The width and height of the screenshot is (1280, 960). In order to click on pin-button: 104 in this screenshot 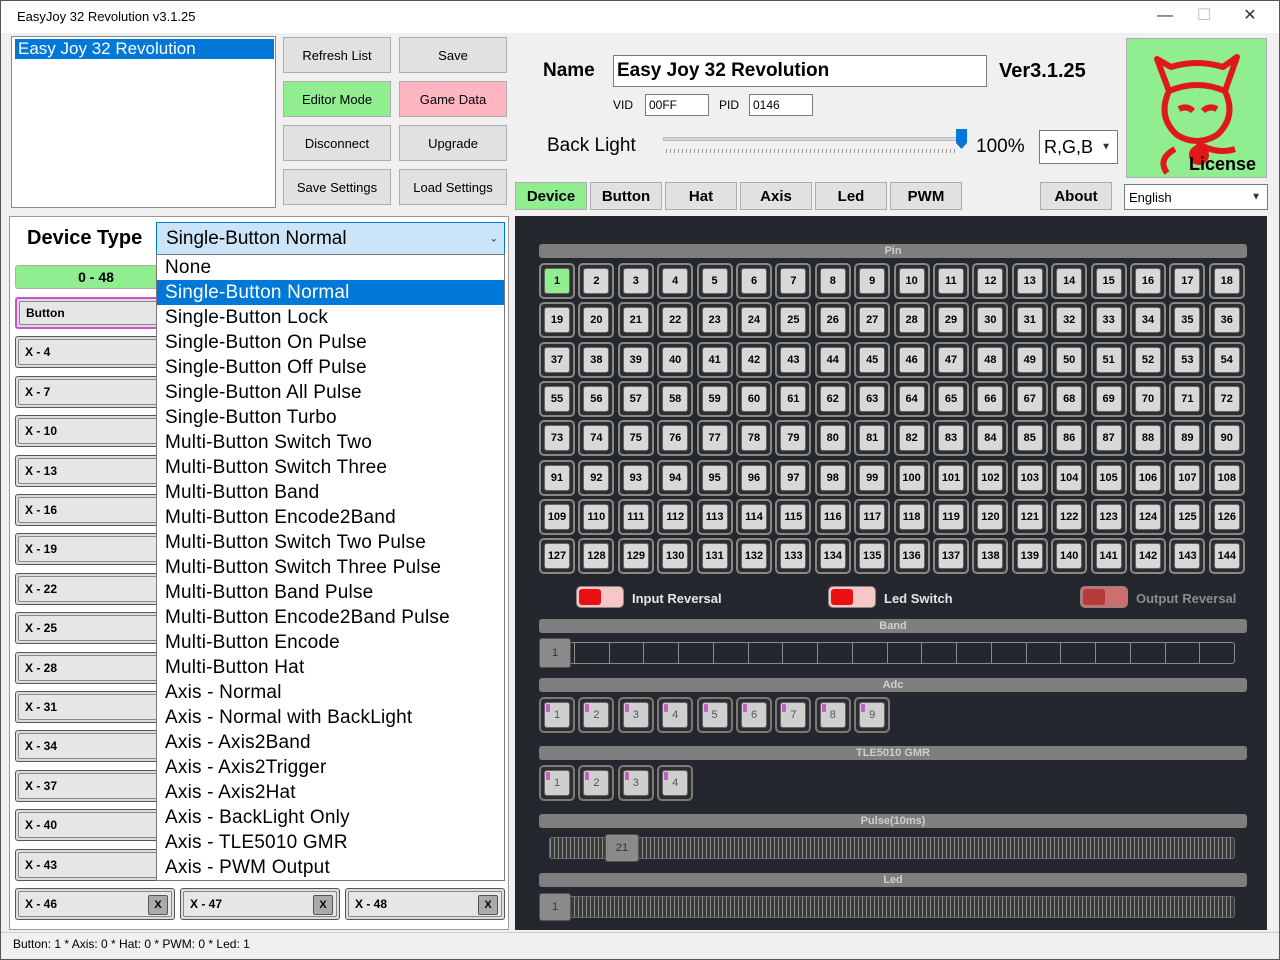, I will do `click(1069, 477)`.